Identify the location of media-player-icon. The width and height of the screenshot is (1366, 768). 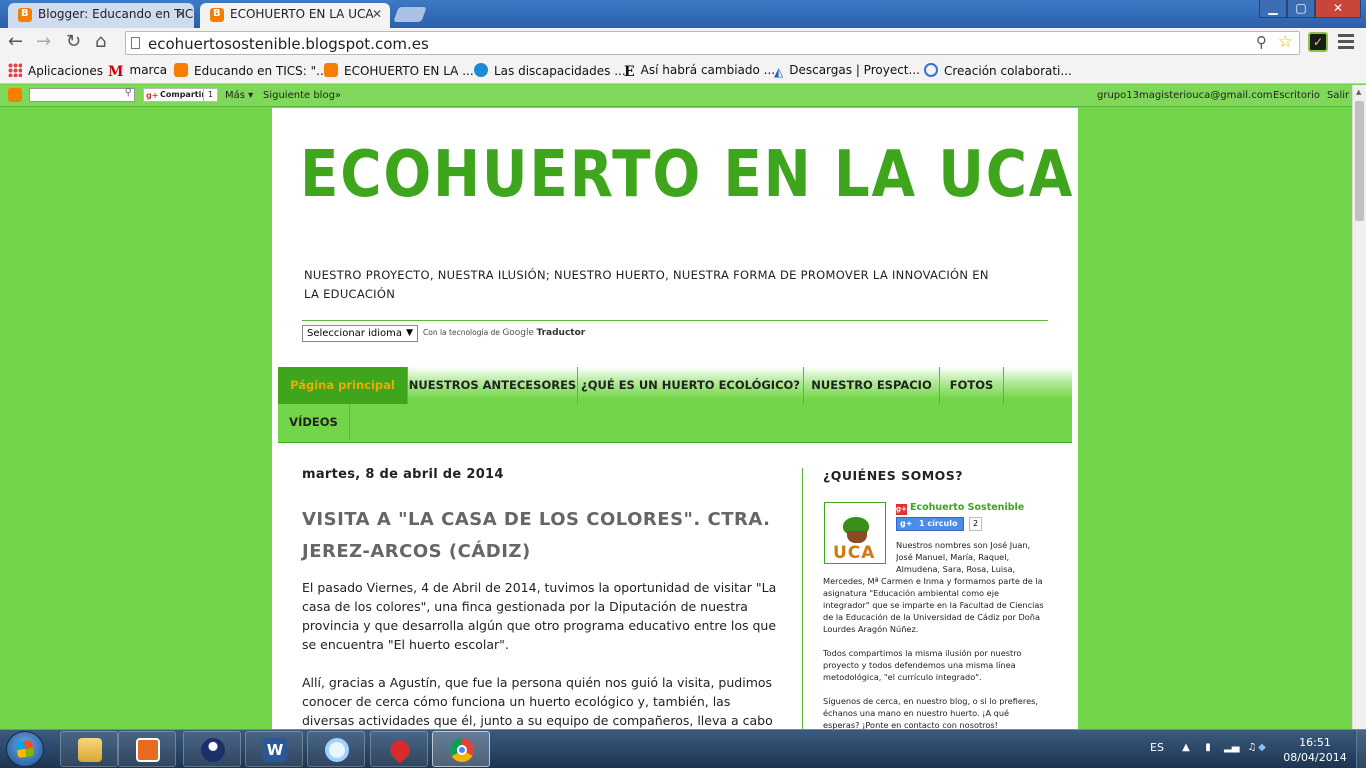
(148, 750).